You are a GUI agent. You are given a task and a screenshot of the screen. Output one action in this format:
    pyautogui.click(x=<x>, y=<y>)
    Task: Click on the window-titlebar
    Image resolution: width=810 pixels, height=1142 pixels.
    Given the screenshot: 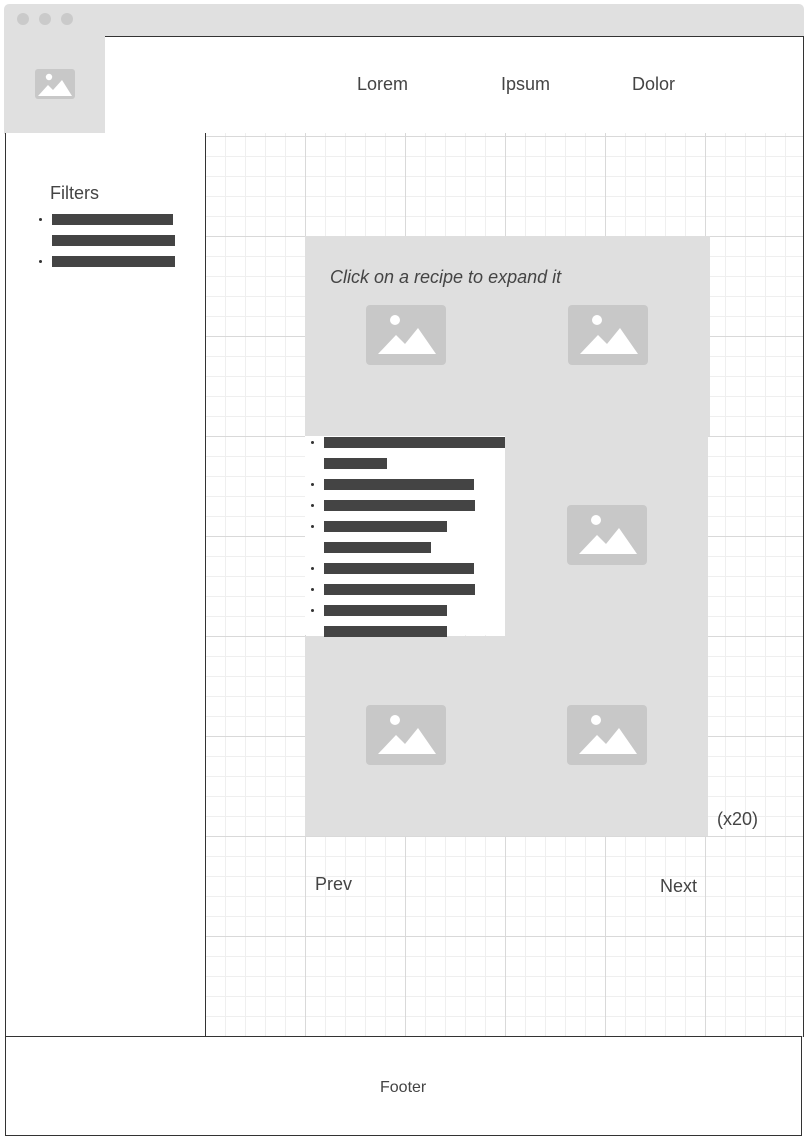 What is the action you would take?
    pyautogui.click(x=404, y=20)
    